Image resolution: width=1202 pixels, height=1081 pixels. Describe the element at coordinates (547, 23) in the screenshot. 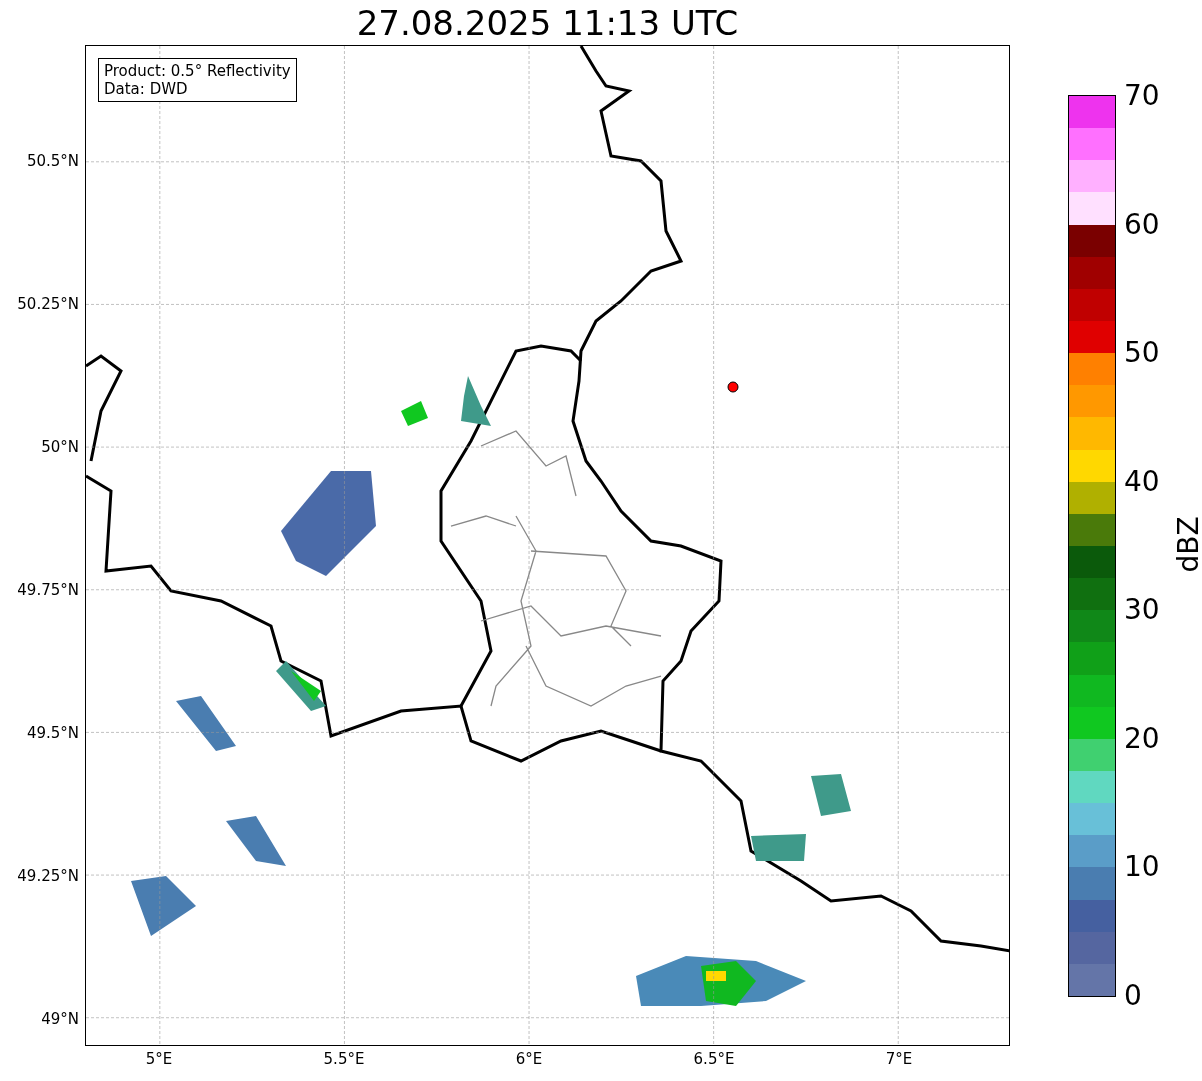

I see `chart-title: 27.08.2025 11:13 UTC` at that location.